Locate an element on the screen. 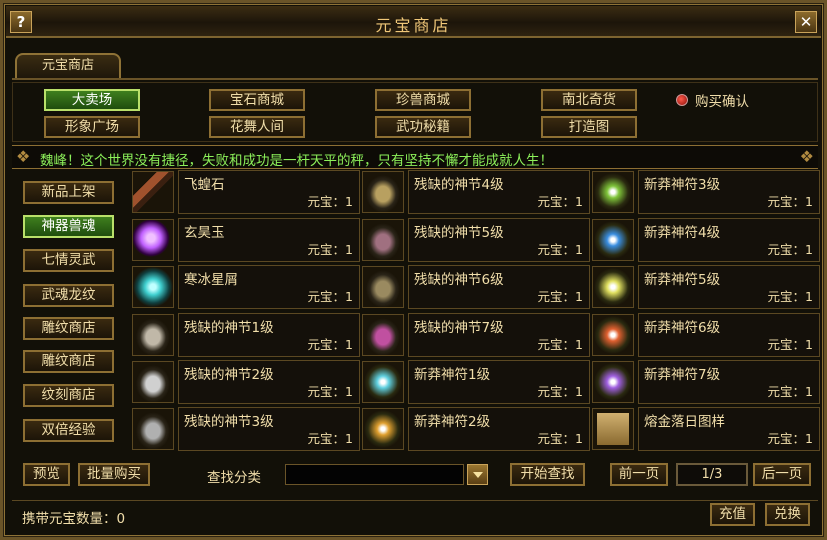  sidebar-item: 新品上架 is located at coordinates (68, 192).